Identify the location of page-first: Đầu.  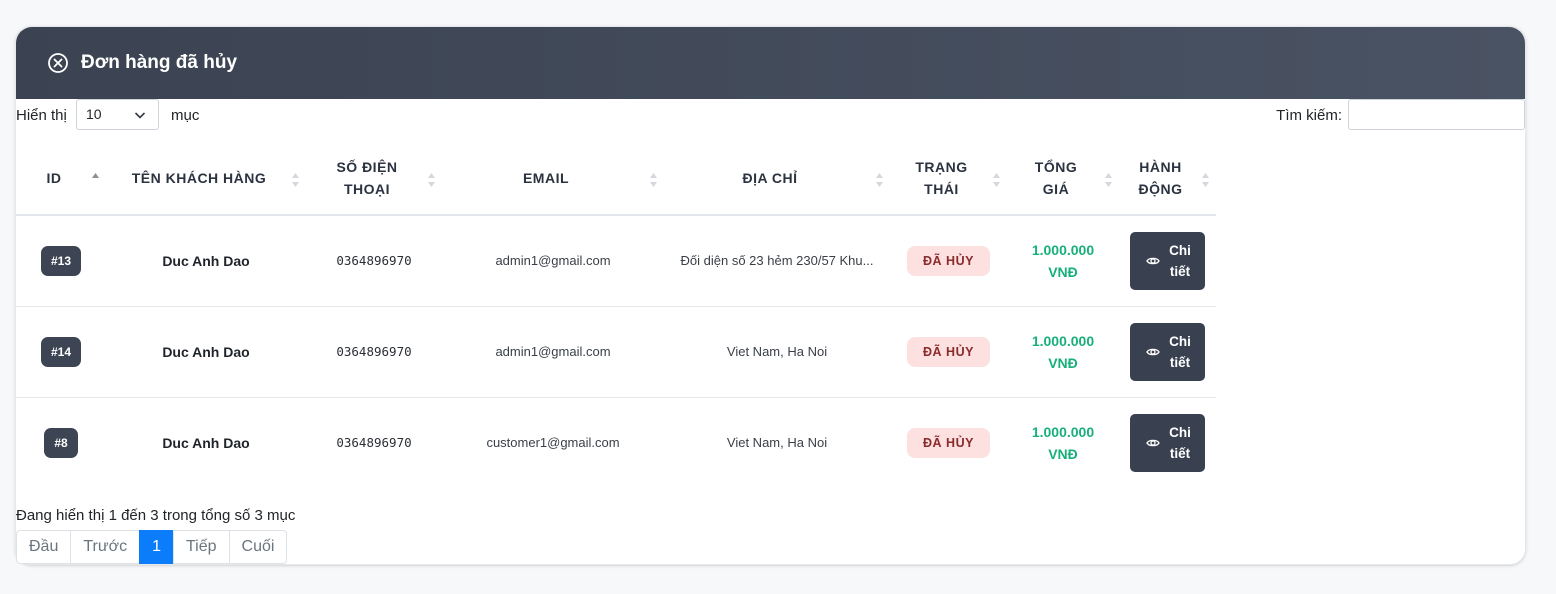
(44, 547).